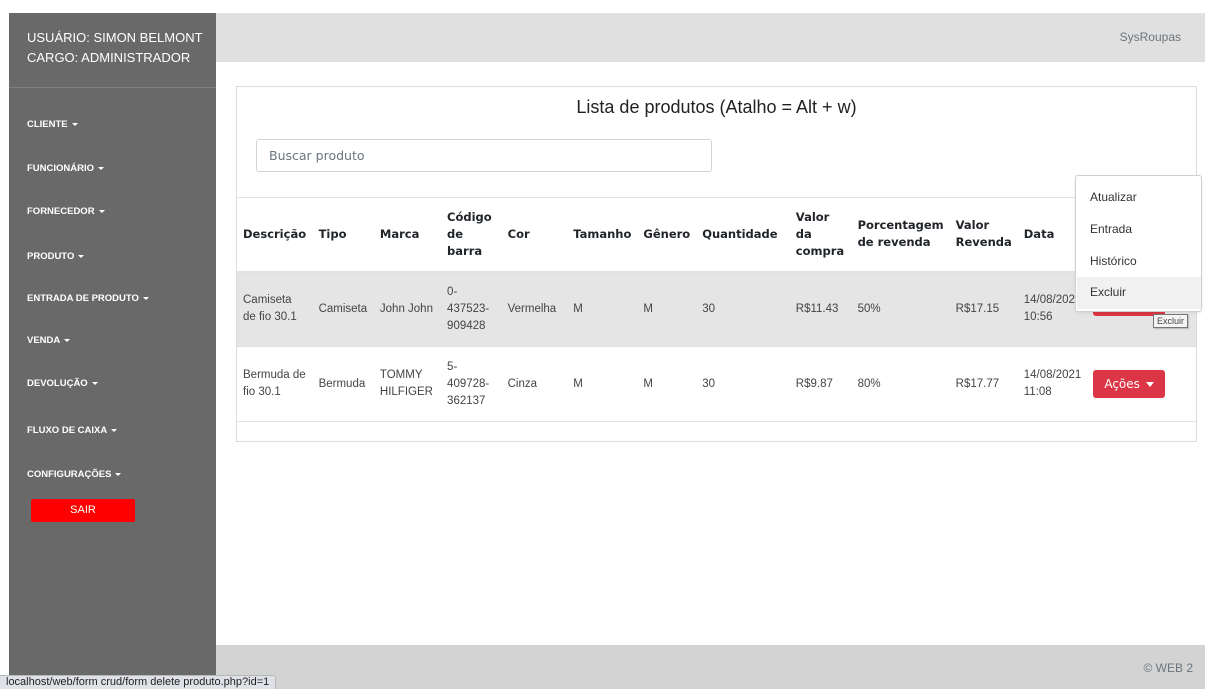  I want to click on col-valor-da-compra: Valor da compra, so click(820, 235).